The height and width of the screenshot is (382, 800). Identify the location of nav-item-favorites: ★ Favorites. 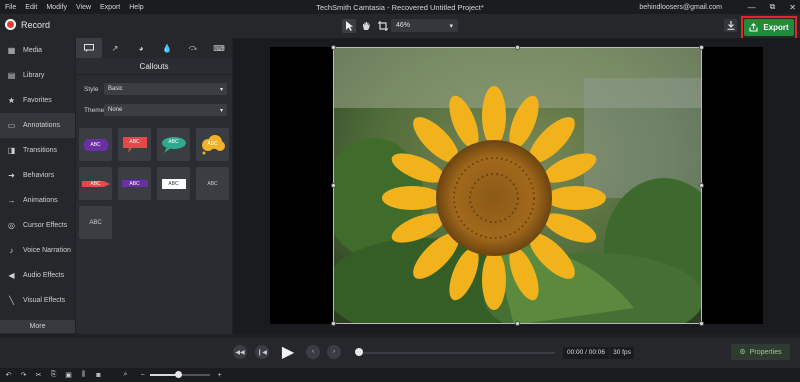
(37, 100).